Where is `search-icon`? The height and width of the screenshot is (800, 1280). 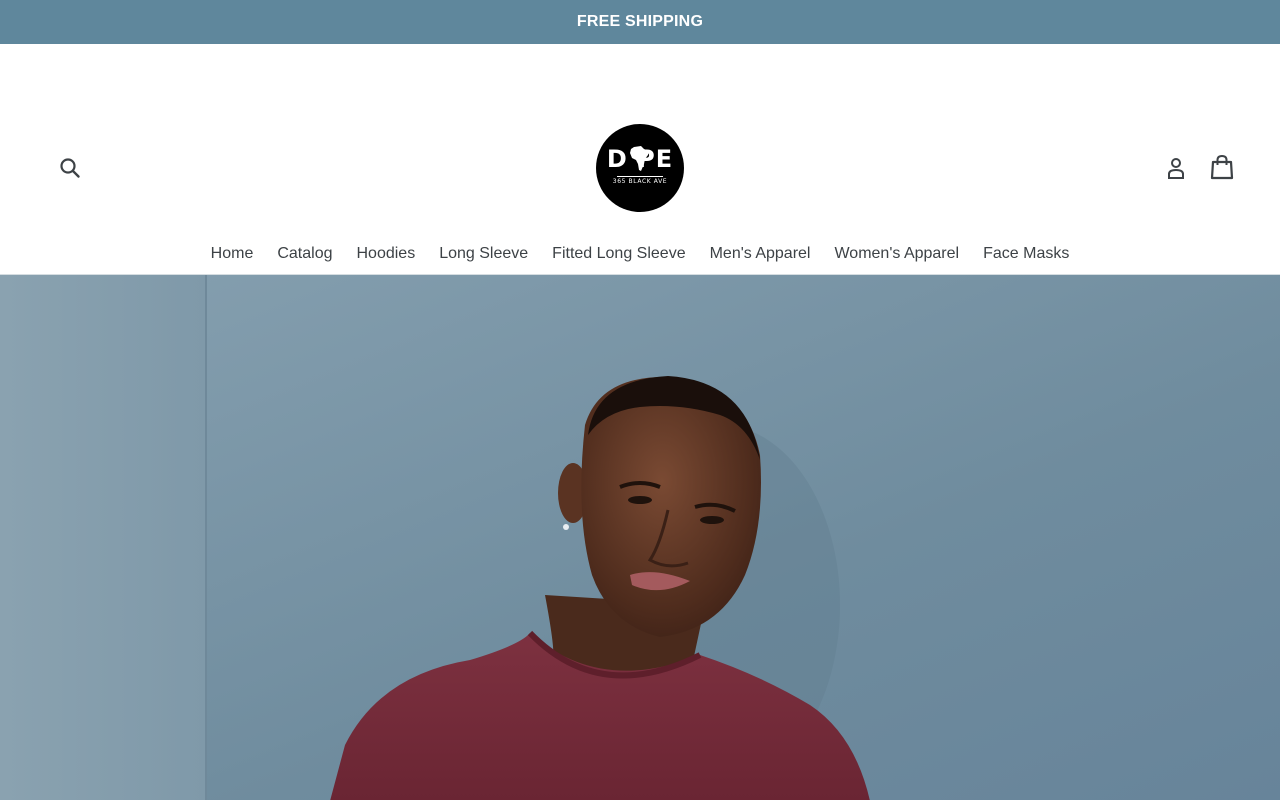 search-icon is located at coordinates (70, 168).